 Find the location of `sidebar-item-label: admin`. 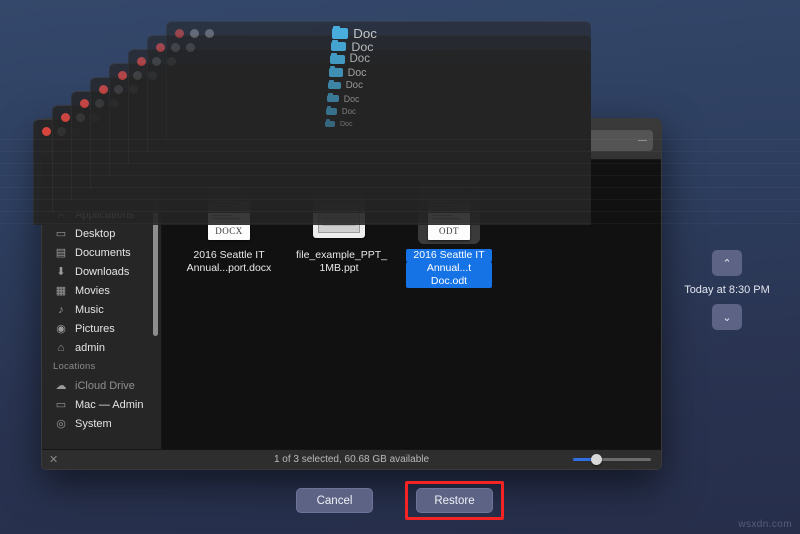

sidebar-item-label: admin is located at coordinates (90, 347).